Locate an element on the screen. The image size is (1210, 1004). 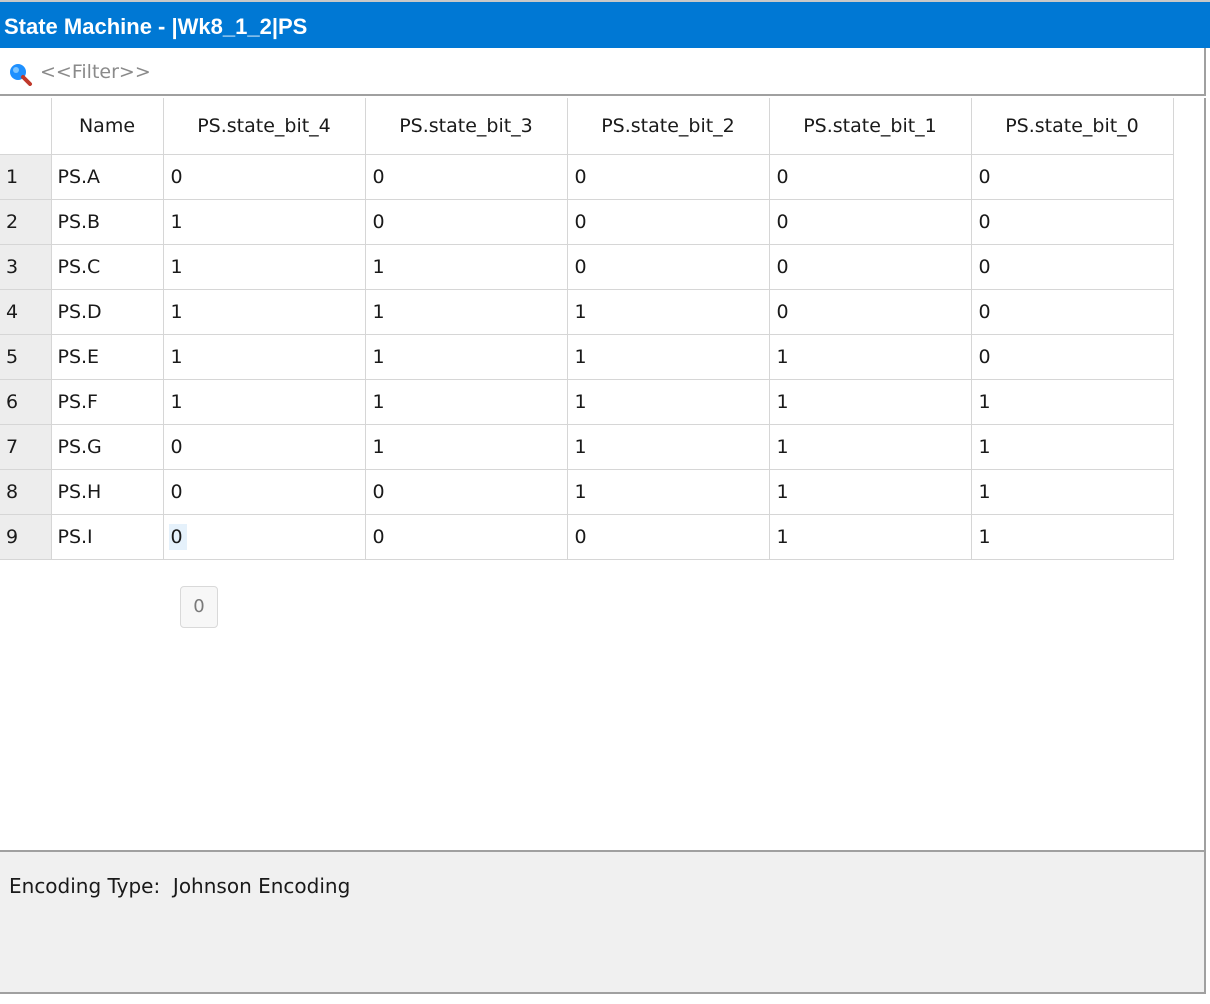
table-row: 2 PS.B 1 0 0 0 0 is located at coordinates (587, 221).